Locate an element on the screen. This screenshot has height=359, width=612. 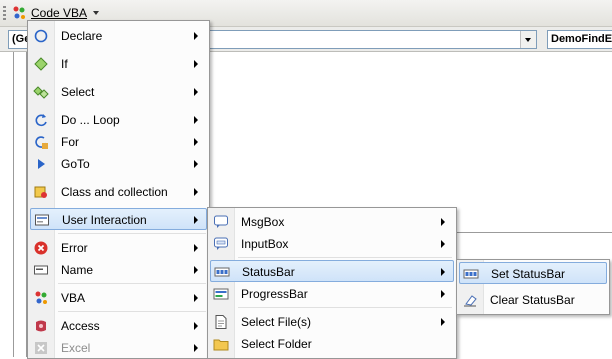
goto-arrow-icon is located at coordinates (41, 164).